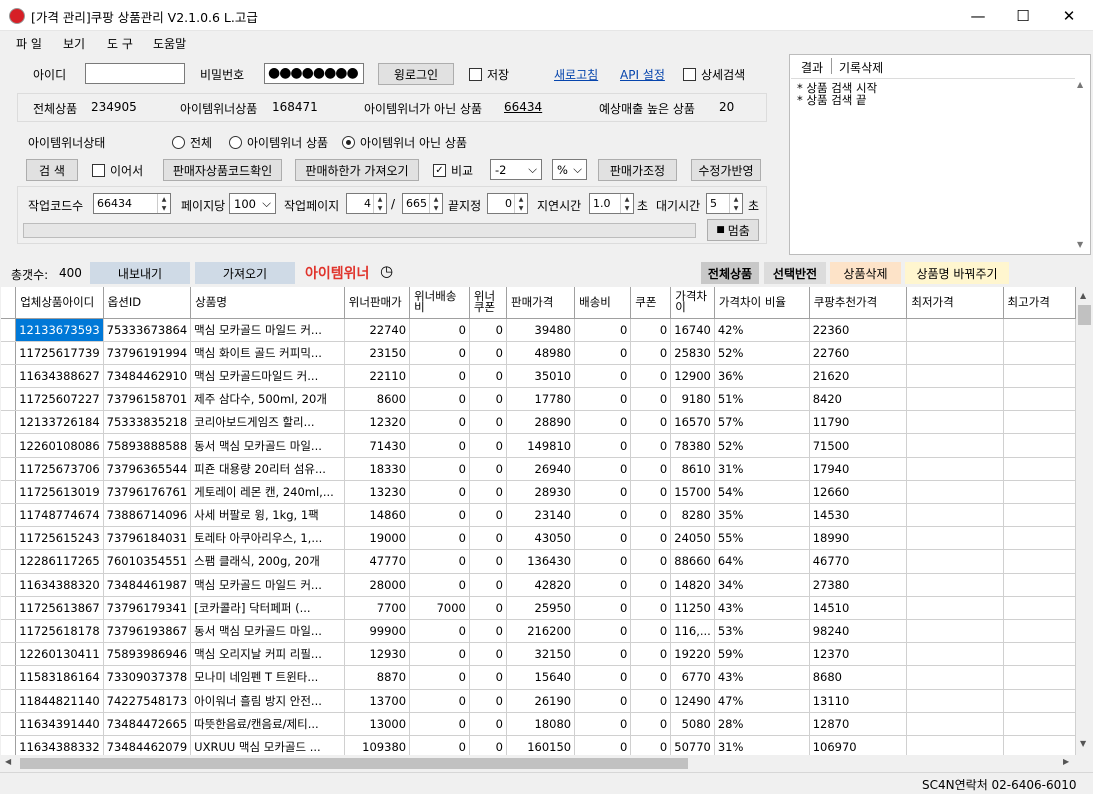  What do you see at coordinates (59, 492) in the screenshot?
I see `table-cell: 11725613019` at bounding box center [59, 492].